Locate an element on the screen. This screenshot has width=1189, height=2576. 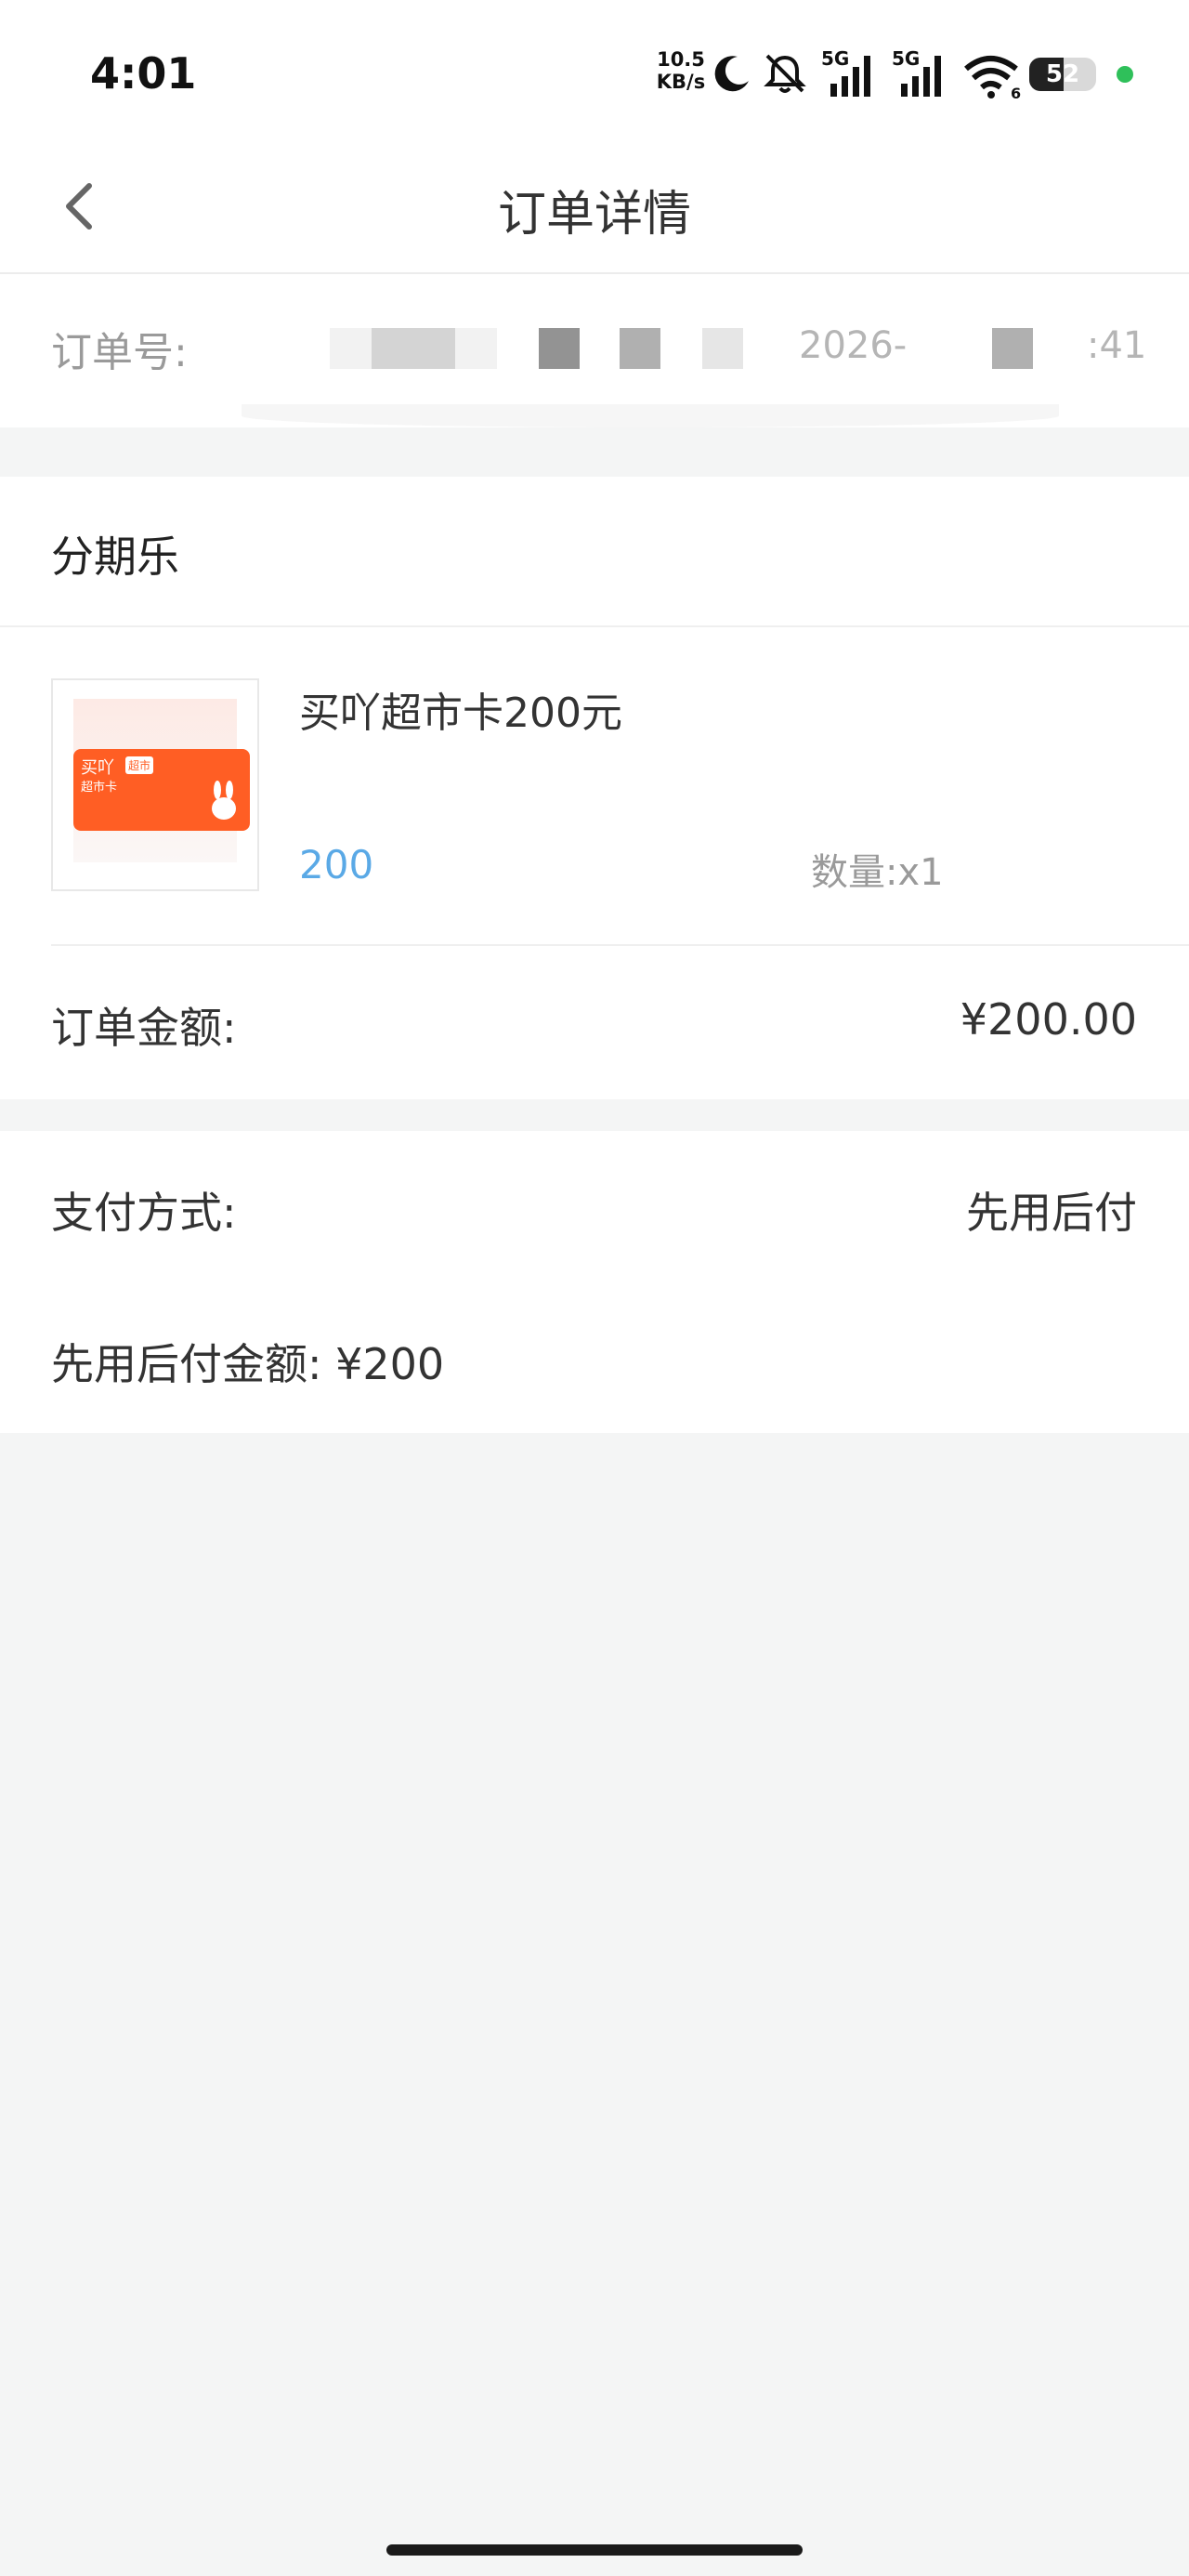
product-price: 200 is located at coordinates (336, 864).